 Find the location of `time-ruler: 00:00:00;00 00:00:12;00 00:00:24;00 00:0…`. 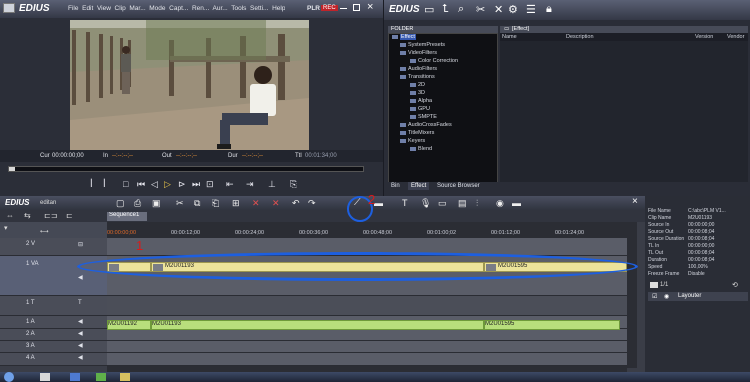

time-ruler: 00:00:00;00 00:00:12;00 00:00:24;00 00:0… is located at coordinates (367, 230).